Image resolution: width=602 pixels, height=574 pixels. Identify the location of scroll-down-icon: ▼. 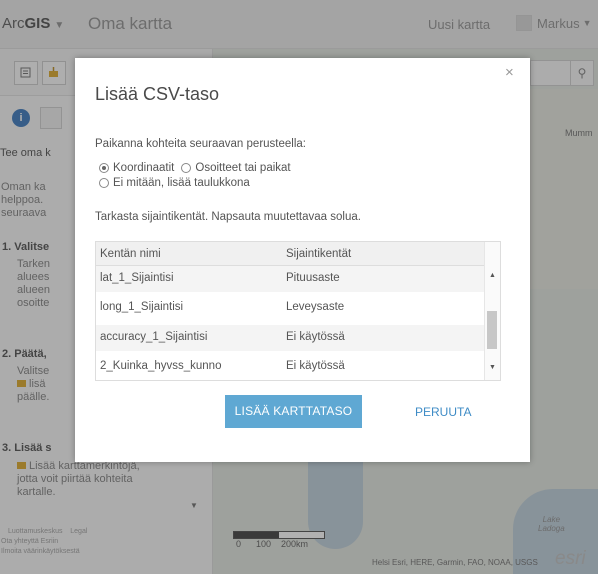
(492, 367).